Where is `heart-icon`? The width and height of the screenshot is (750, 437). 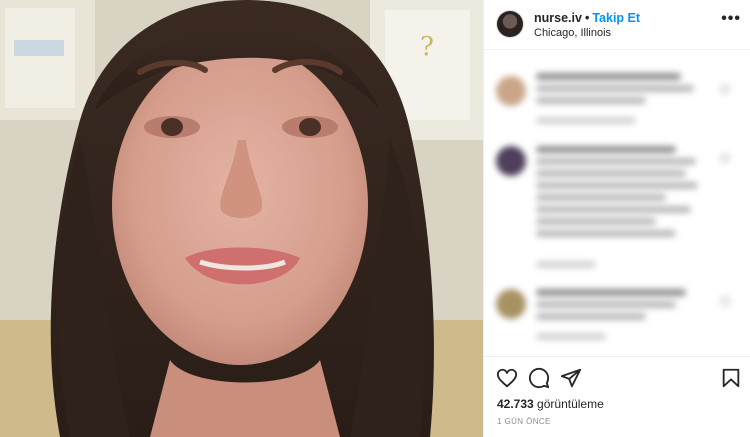
heart-icon is located at coordinates (507, 378).